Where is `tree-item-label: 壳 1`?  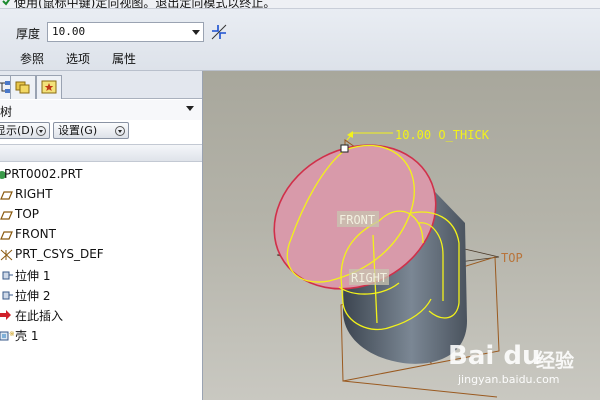
tree-item-label: 壳 1 is located at coordinates (27, 336).